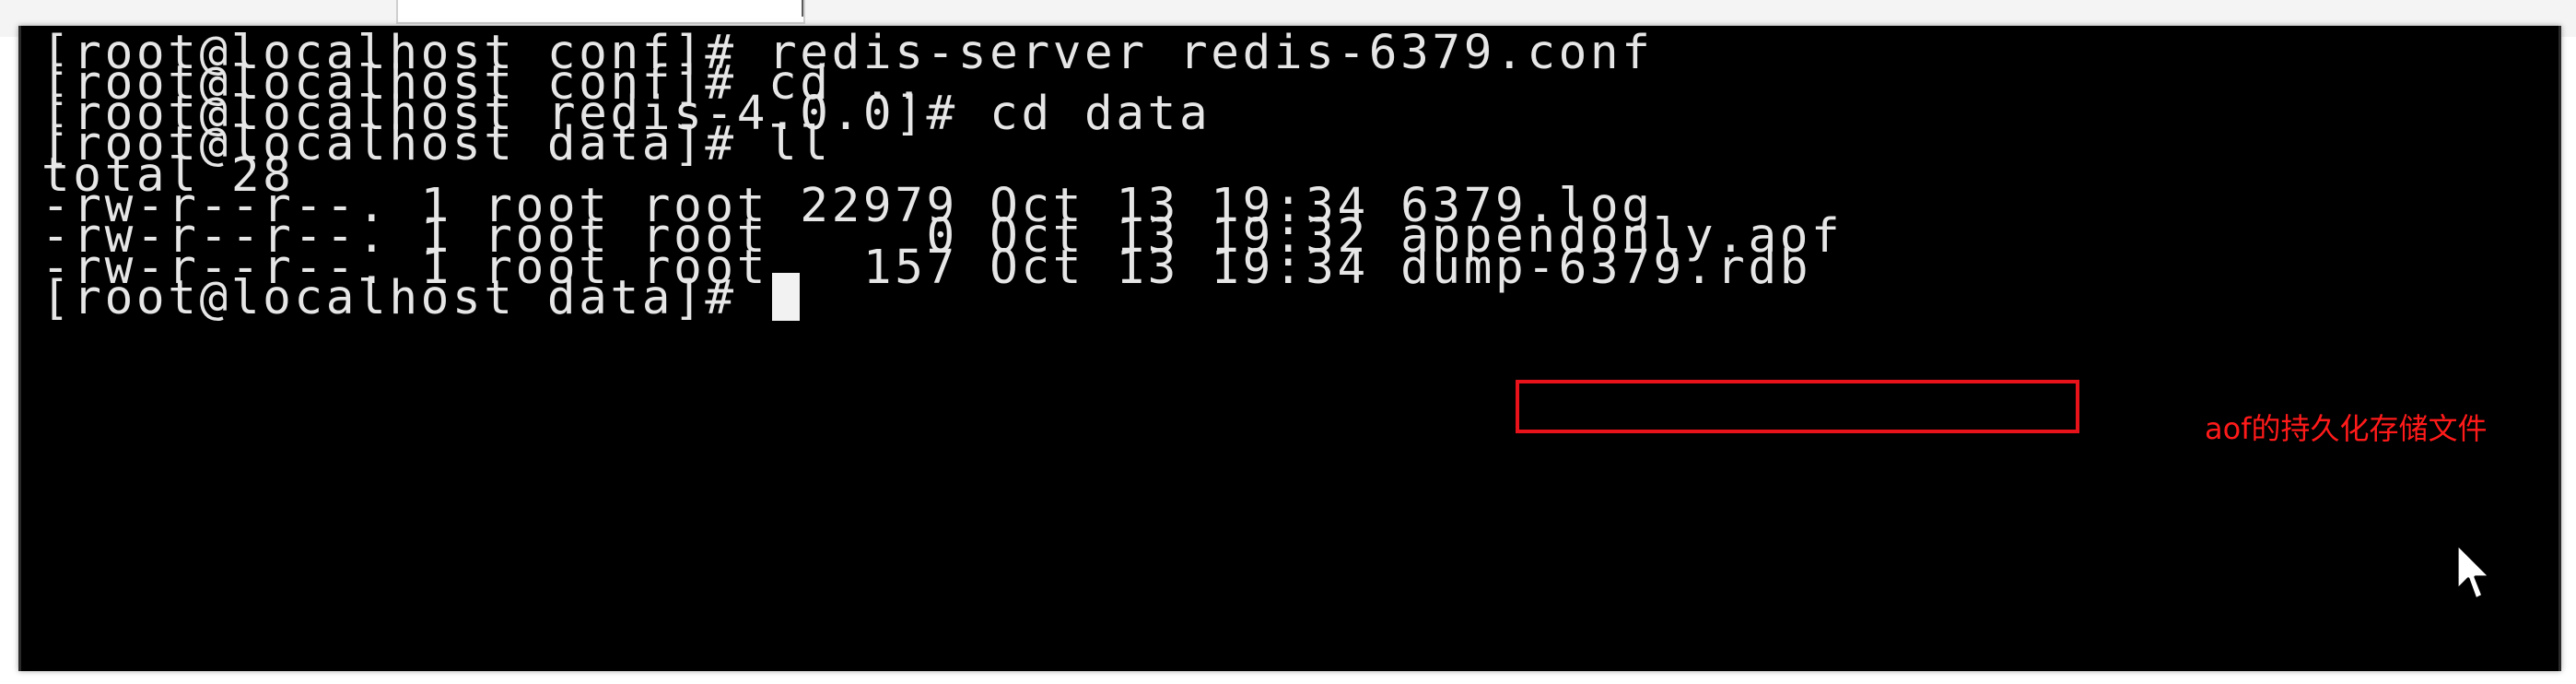  Describe the element at coordinates (600, 12) in the screenshot. I see `caption-box: FederationMan()` at that location.